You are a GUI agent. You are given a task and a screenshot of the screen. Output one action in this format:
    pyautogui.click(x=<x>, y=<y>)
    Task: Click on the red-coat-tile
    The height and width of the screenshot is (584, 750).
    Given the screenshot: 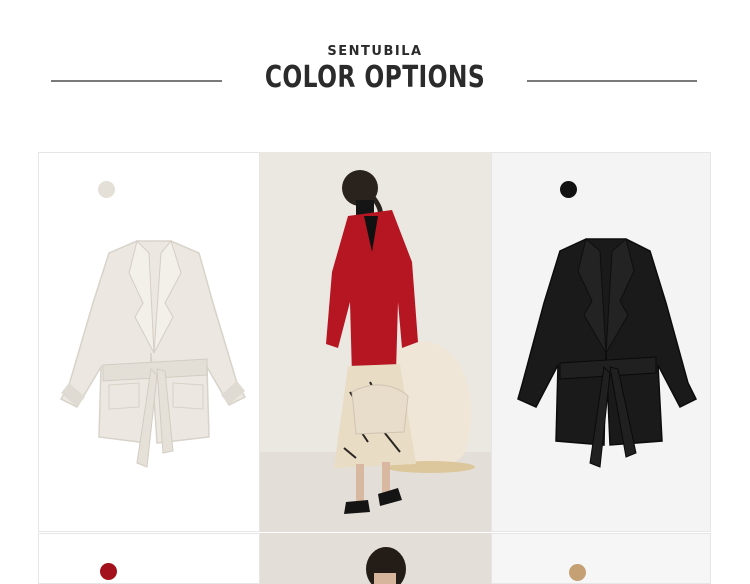 What is the action you would take?
    pyautogui.click(x=149, y=558)
    